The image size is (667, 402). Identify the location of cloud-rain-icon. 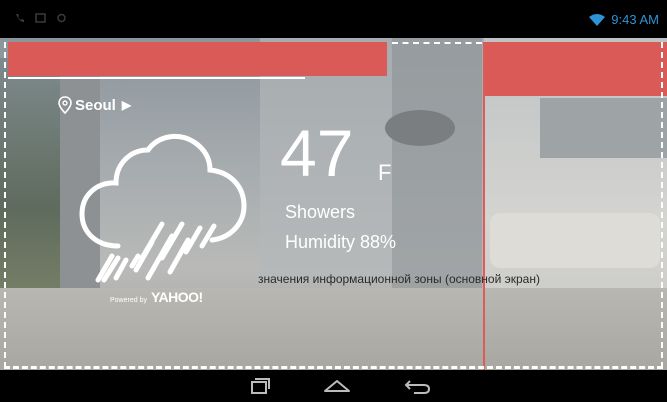
(163, 208).